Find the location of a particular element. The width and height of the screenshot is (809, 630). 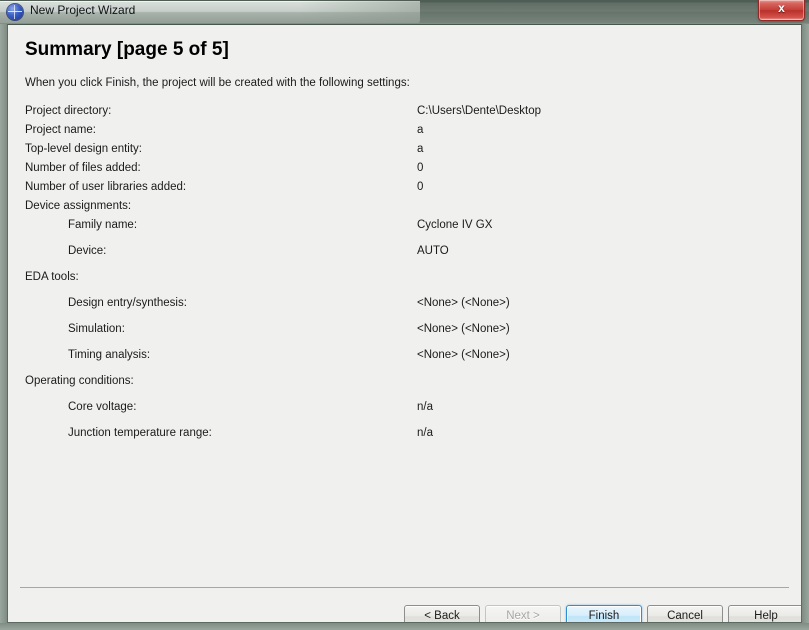

summary-row-label: Device assignments: is located at coordinates (78, 206).